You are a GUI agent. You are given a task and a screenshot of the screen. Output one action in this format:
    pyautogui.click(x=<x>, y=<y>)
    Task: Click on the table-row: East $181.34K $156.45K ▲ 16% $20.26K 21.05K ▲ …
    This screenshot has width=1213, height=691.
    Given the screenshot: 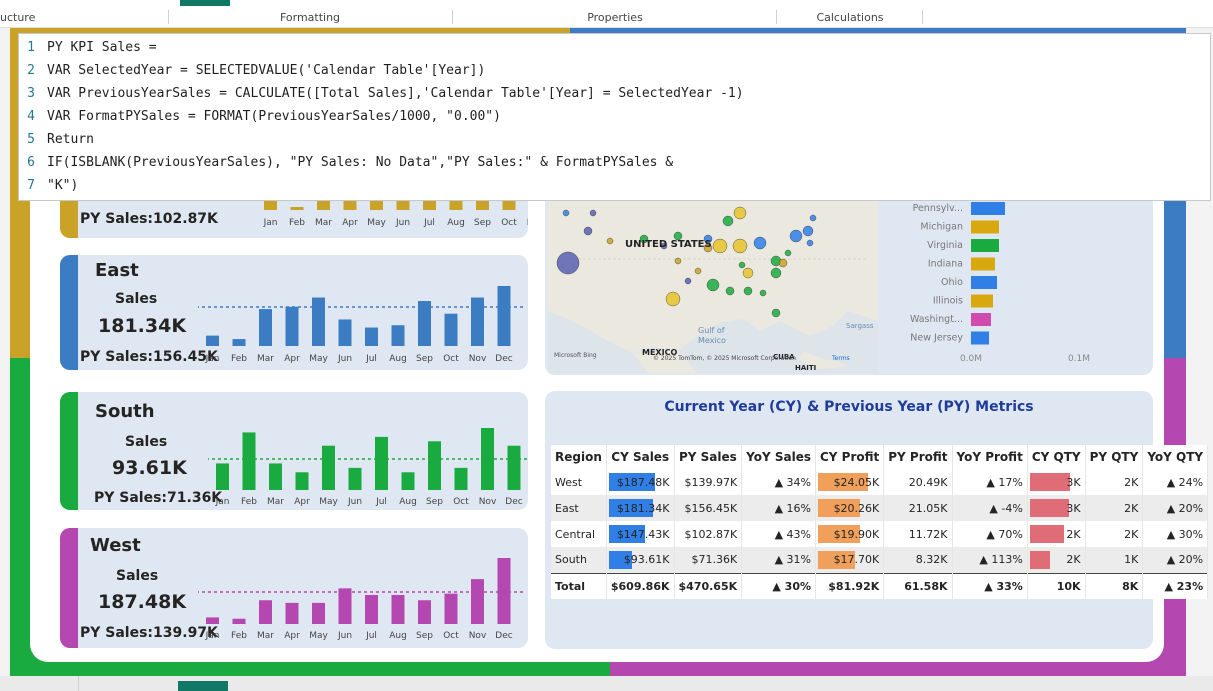 What is the action you would take?
    pyautogui.click(x=880, y=508)
    